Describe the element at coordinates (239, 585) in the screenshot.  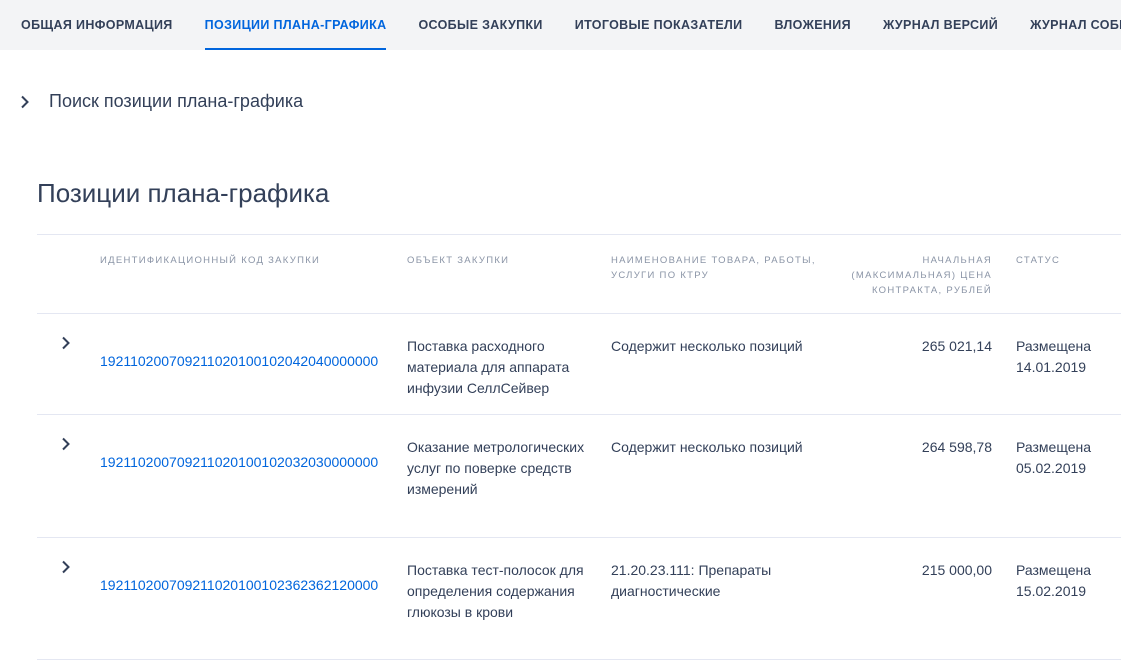
I see `purchase-code-link: 192110200709211020100102362362120000` at that location.